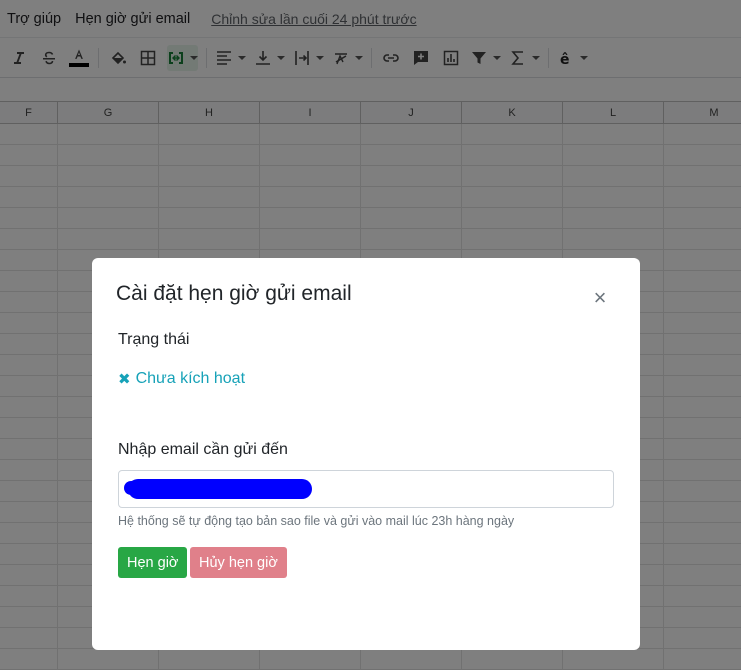 This screenshot has height=670, width=741. Describe the element at coordinates (234, 293) in the screenshot. I see `dialog-title: Cài đặt hẹn giờ gửi email` at that location.